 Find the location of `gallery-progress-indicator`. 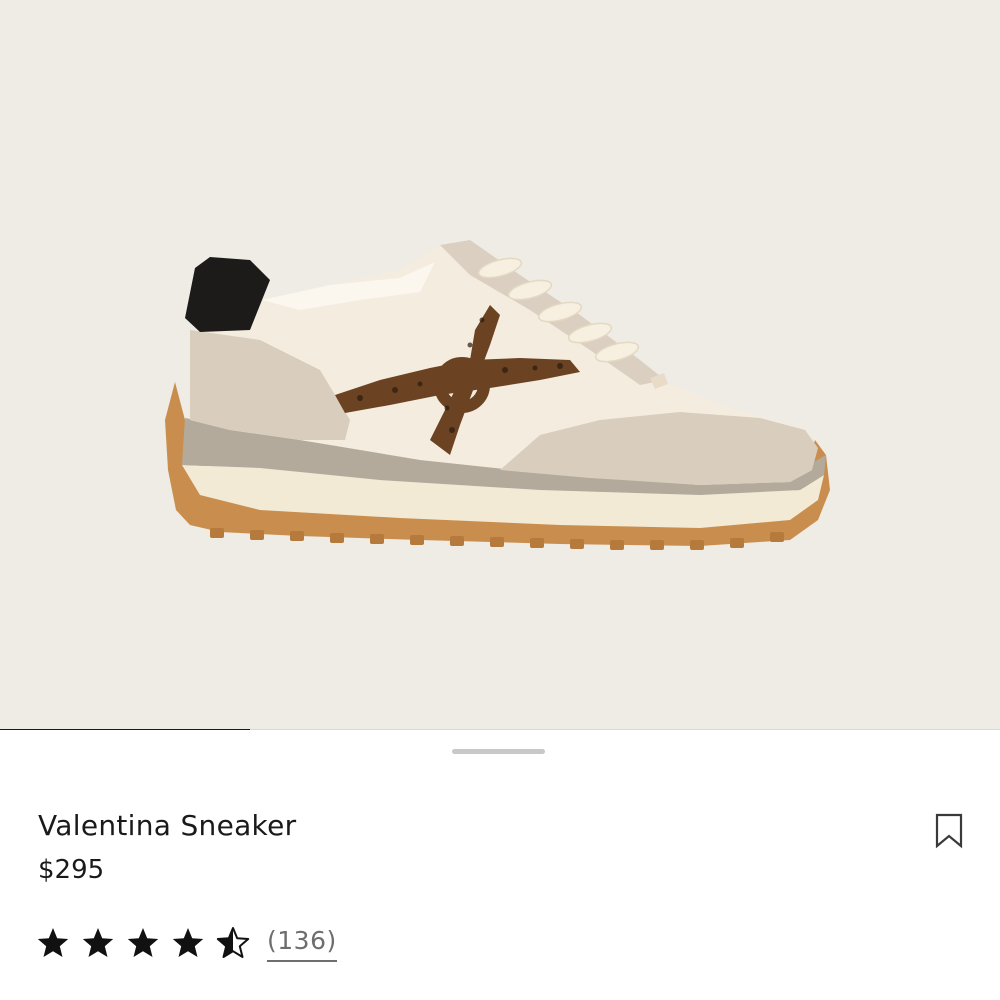

gallery-progress-indicator is located at coordinates (125, 729).